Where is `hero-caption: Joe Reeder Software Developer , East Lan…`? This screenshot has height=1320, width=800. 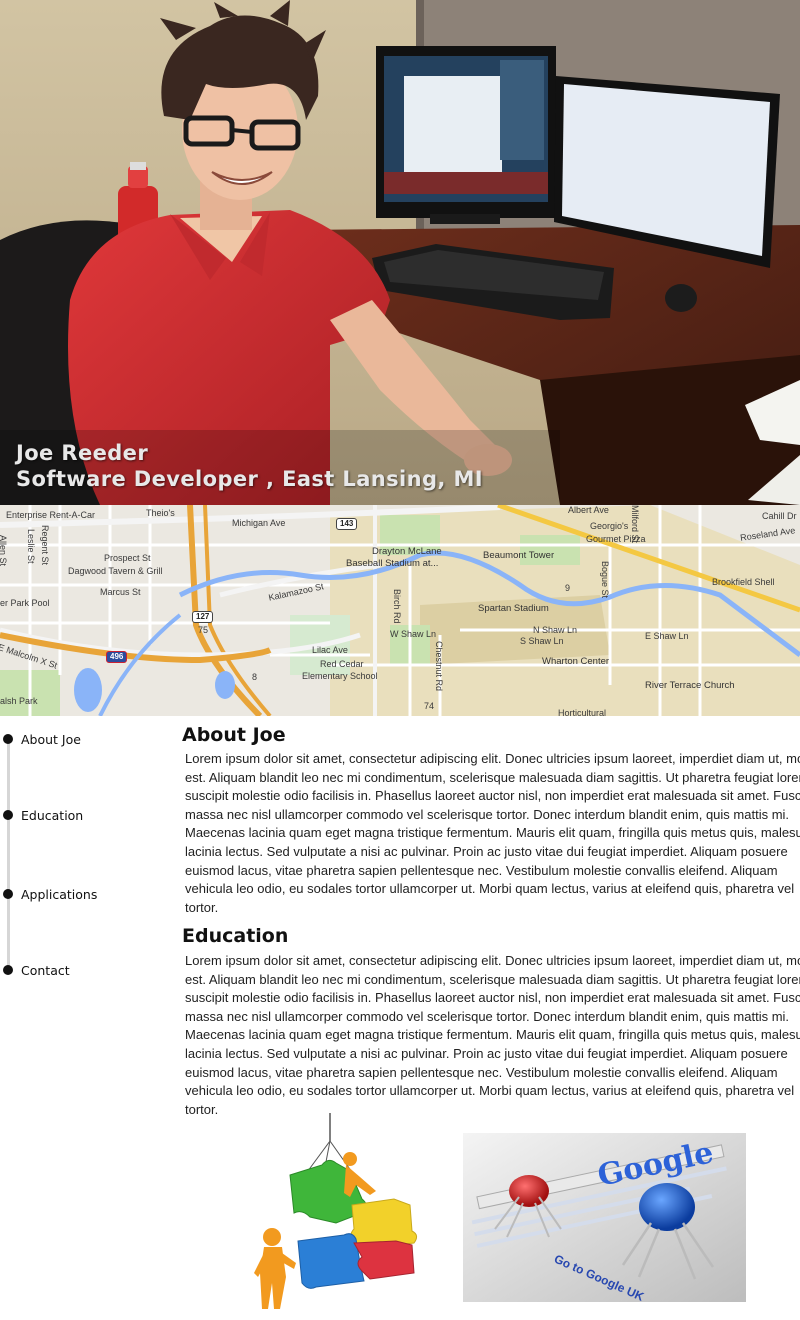
hero-caption: Joe Reeder Software Developer , East Lan… is located at coordinates (249, 466).